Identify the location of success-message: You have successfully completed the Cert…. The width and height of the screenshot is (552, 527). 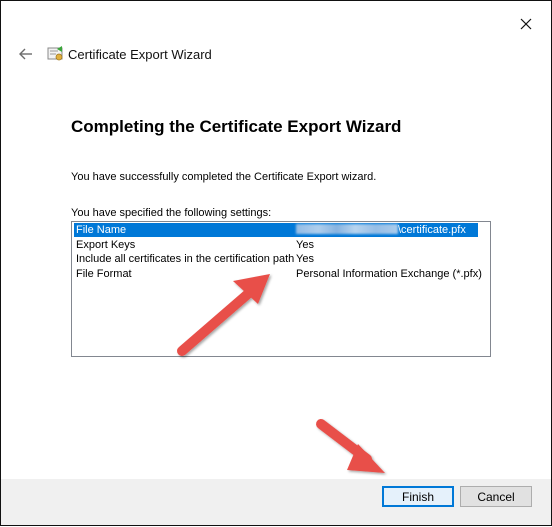
(224, 177).